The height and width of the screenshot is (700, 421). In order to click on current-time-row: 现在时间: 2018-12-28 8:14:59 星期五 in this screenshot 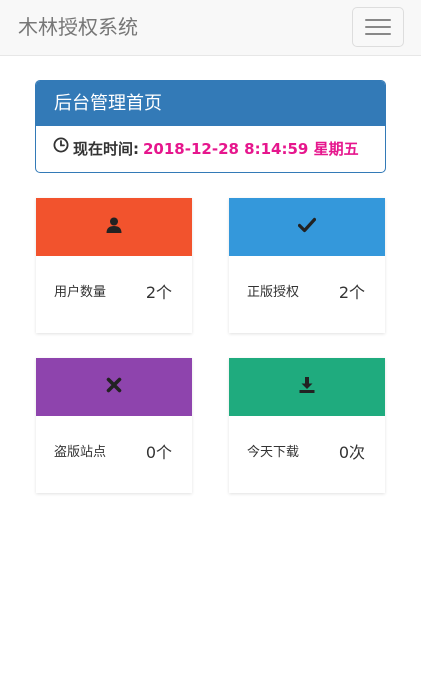, I will do `click(210, 148)`.